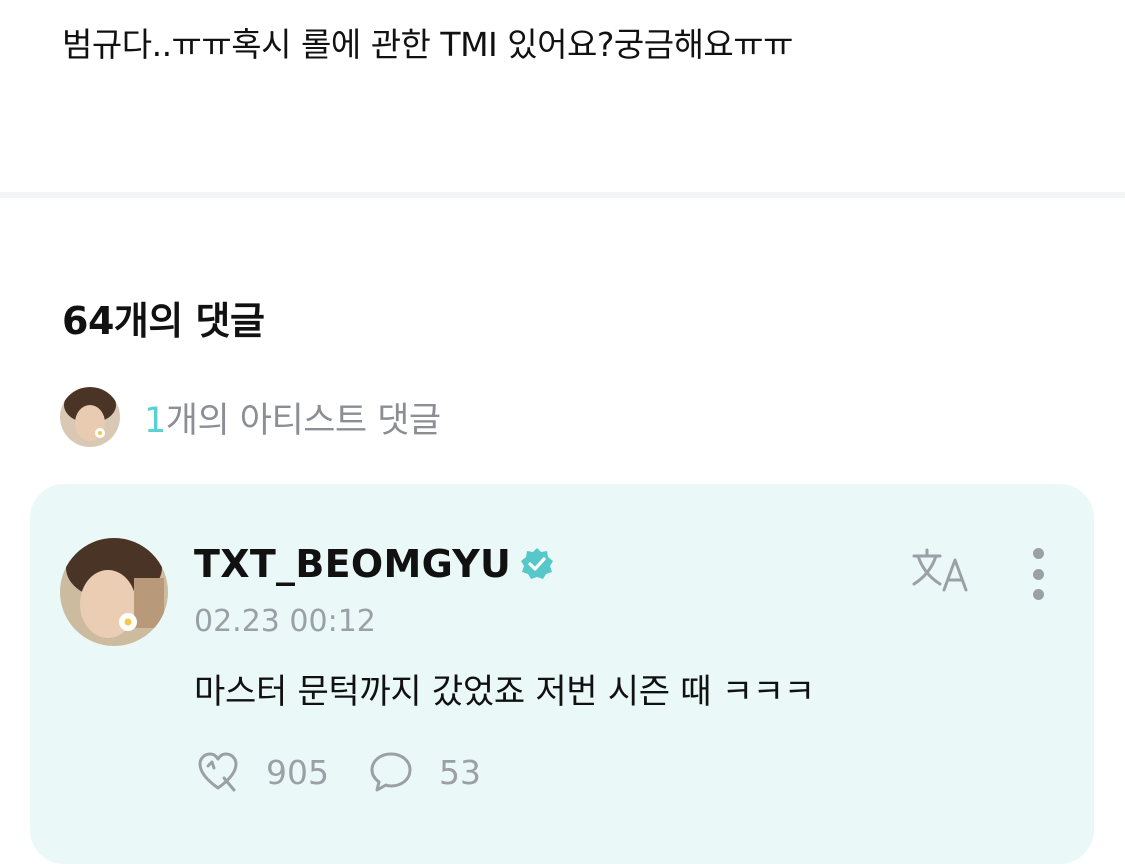  I want to click on artist-avatar, so click(90, 417).